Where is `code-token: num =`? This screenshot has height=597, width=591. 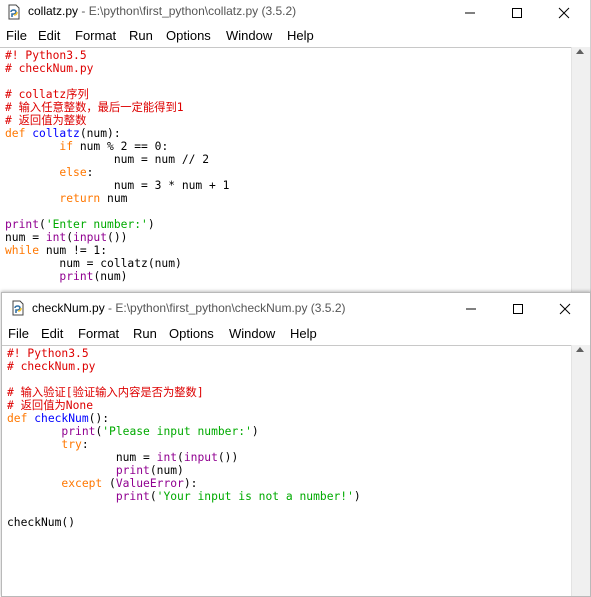 code-token: num = is located at coordinates (25, 237).